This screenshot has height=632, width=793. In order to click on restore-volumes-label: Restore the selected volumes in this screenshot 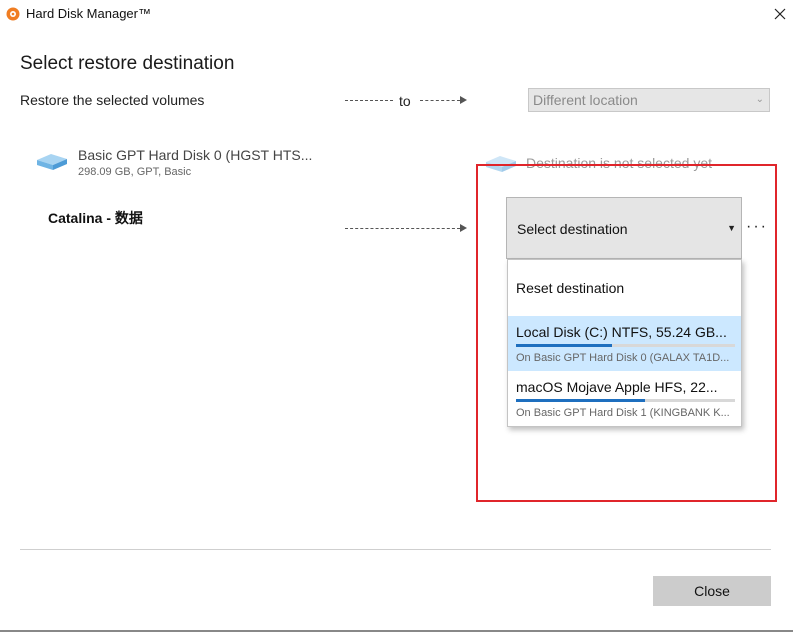, I will do `click(112, 100)`.